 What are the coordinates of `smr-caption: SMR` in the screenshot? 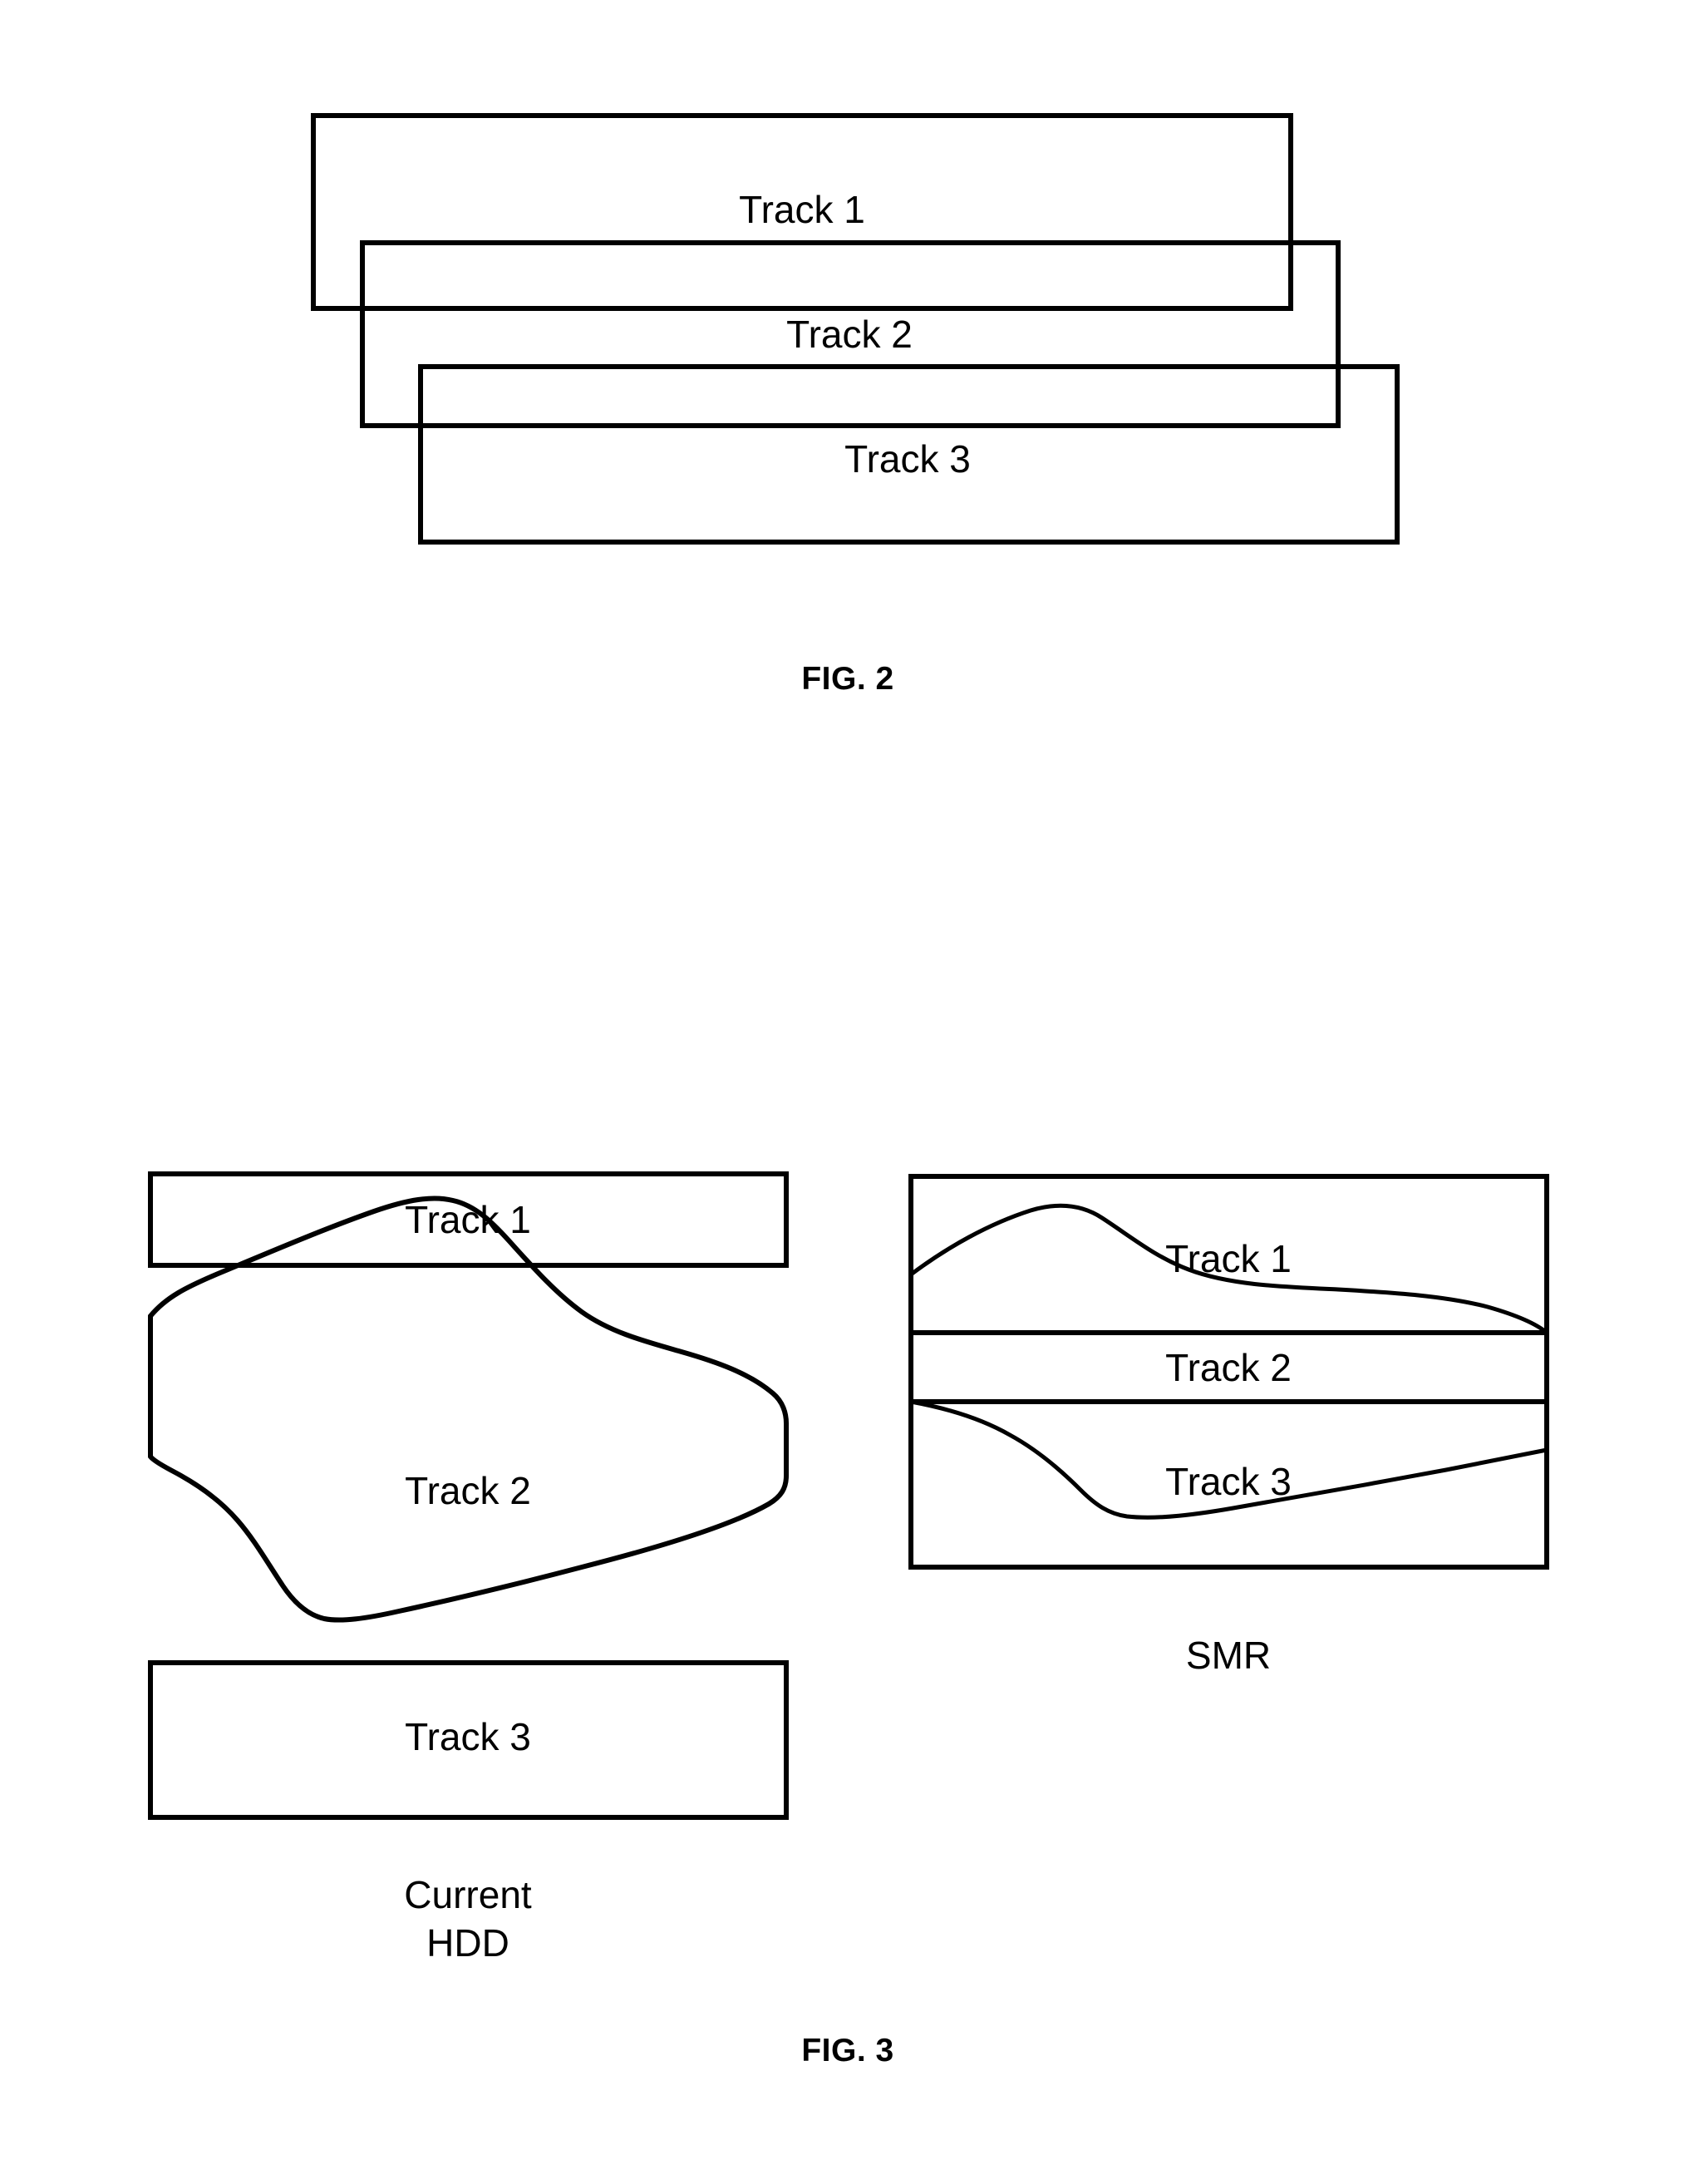 It's located at (1228, 1655).